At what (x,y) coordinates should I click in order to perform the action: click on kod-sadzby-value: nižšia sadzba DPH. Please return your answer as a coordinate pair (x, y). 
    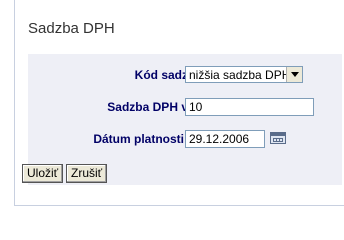
    Looking at the image, I should click on (240, 75).